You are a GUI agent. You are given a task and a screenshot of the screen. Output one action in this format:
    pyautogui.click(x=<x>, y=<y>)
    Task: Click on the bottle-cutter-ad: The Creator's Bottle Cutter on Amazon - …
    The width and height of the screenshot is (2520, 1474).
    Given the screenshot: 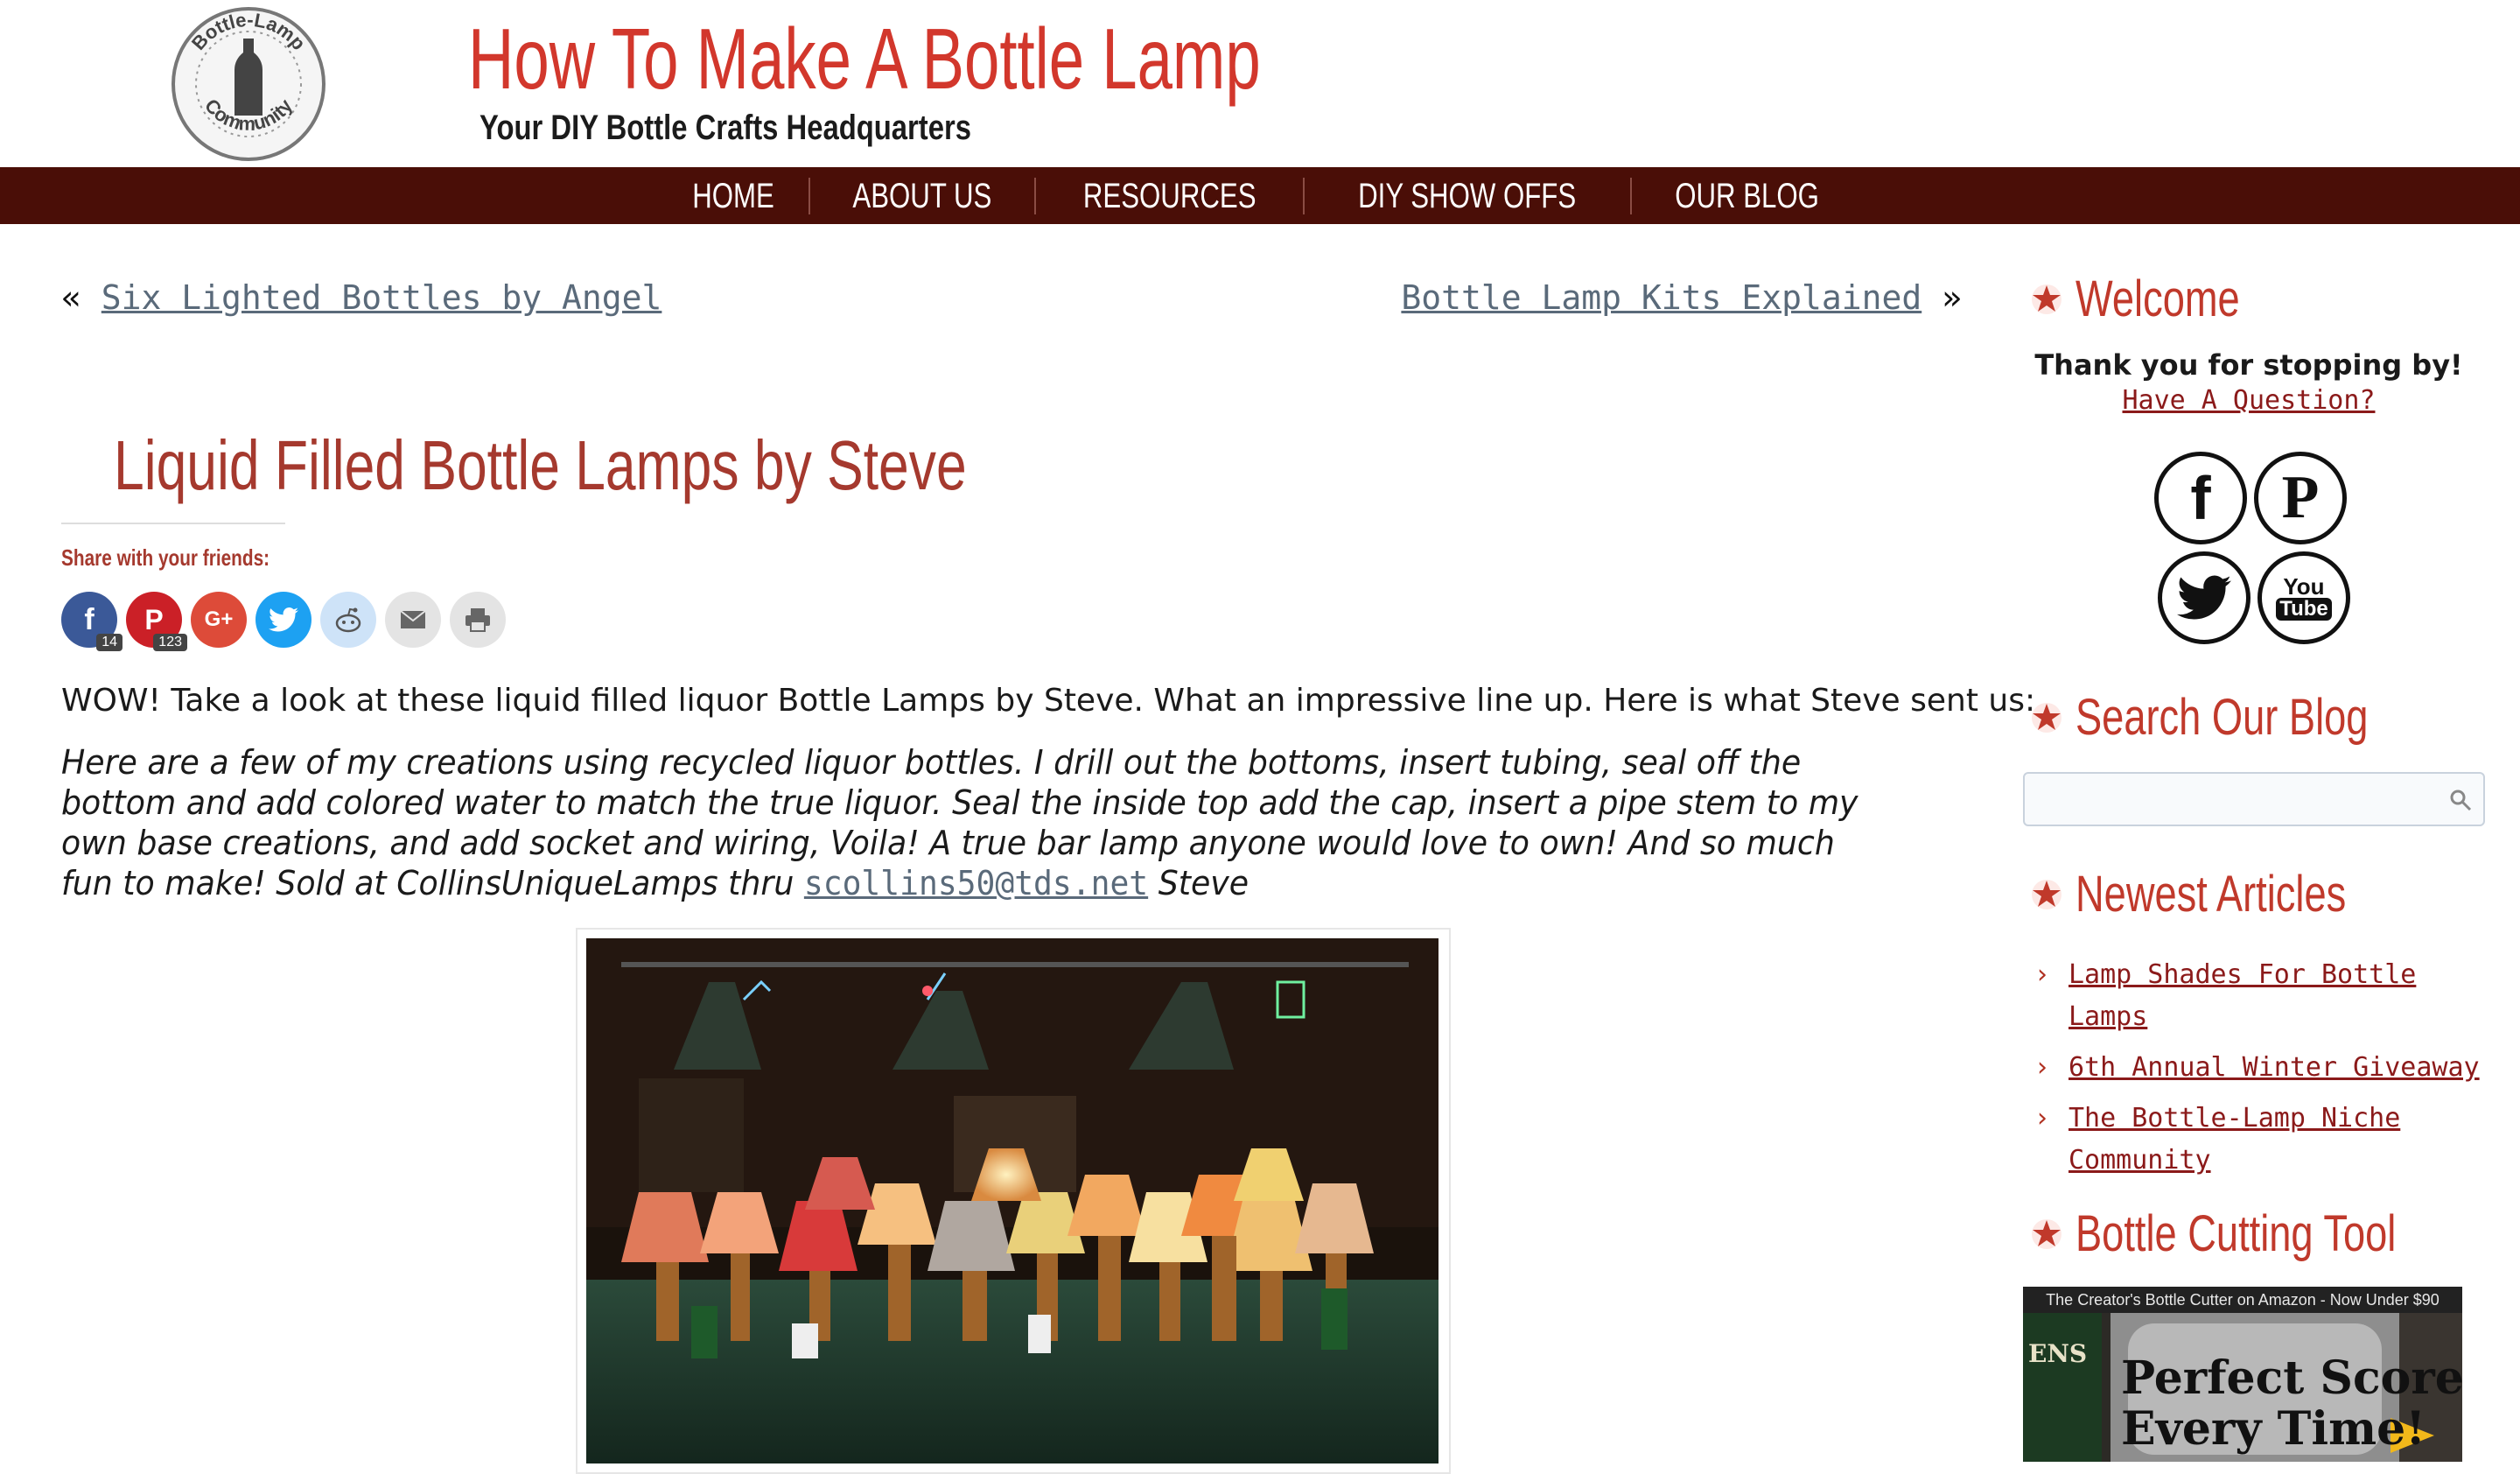 What is the action you would take?
    pyautogui.click(x=2242, y=1374)
    